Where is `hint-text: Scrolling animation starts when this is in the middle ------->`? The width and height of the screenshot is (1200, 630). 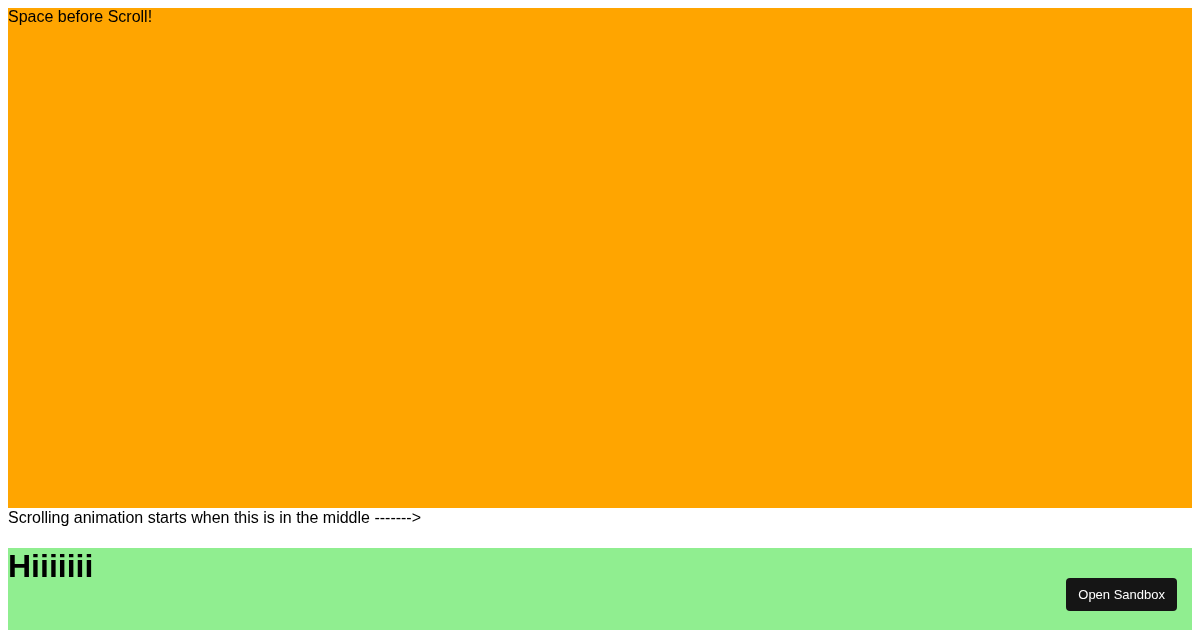
hint-text: Scrolling animation starts when this is in the middle -------> is located at coordinates (215, 518).